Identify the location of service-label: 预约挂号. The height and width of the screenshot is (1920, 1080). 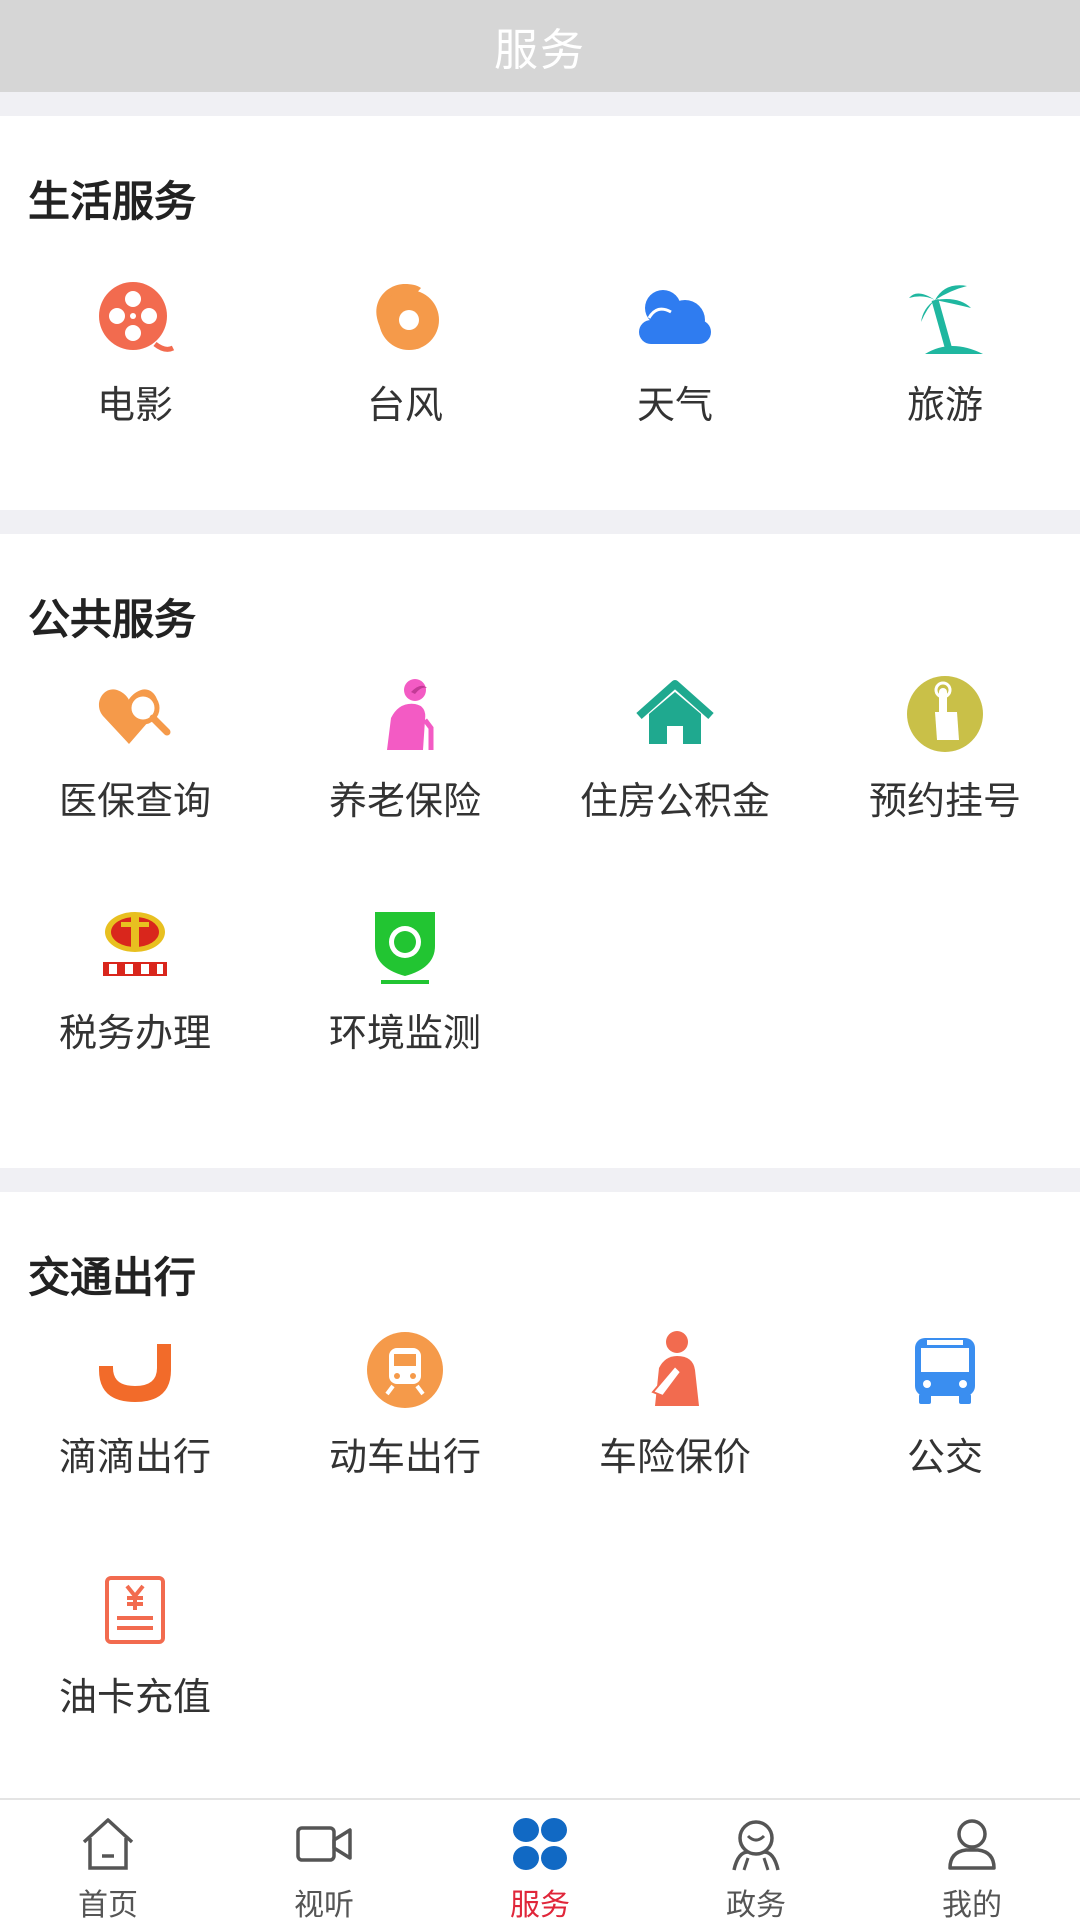
(944, 801).